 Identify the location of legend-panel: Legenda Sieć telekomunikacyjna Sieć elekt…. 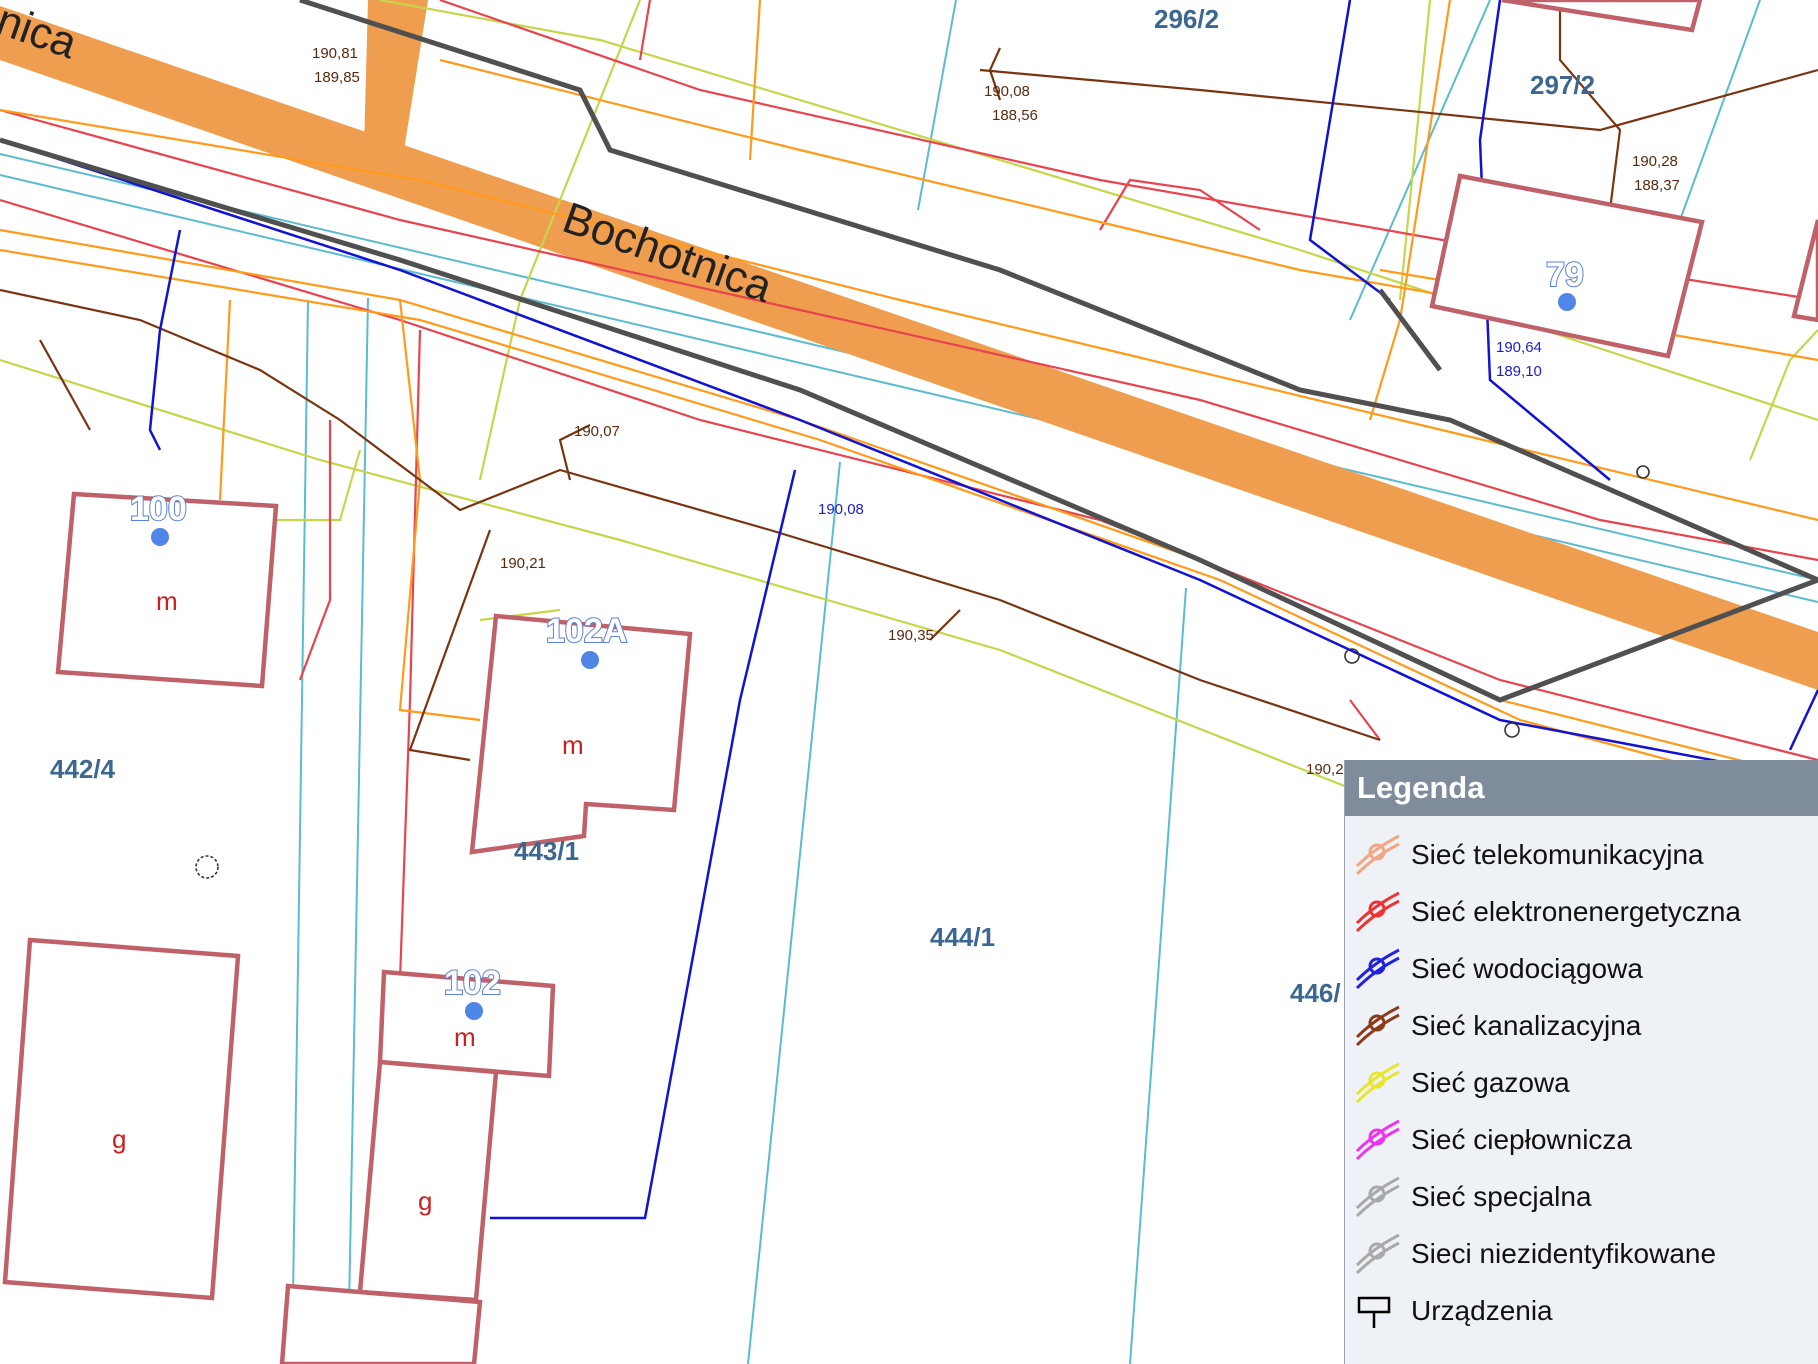
(1581, 1062).